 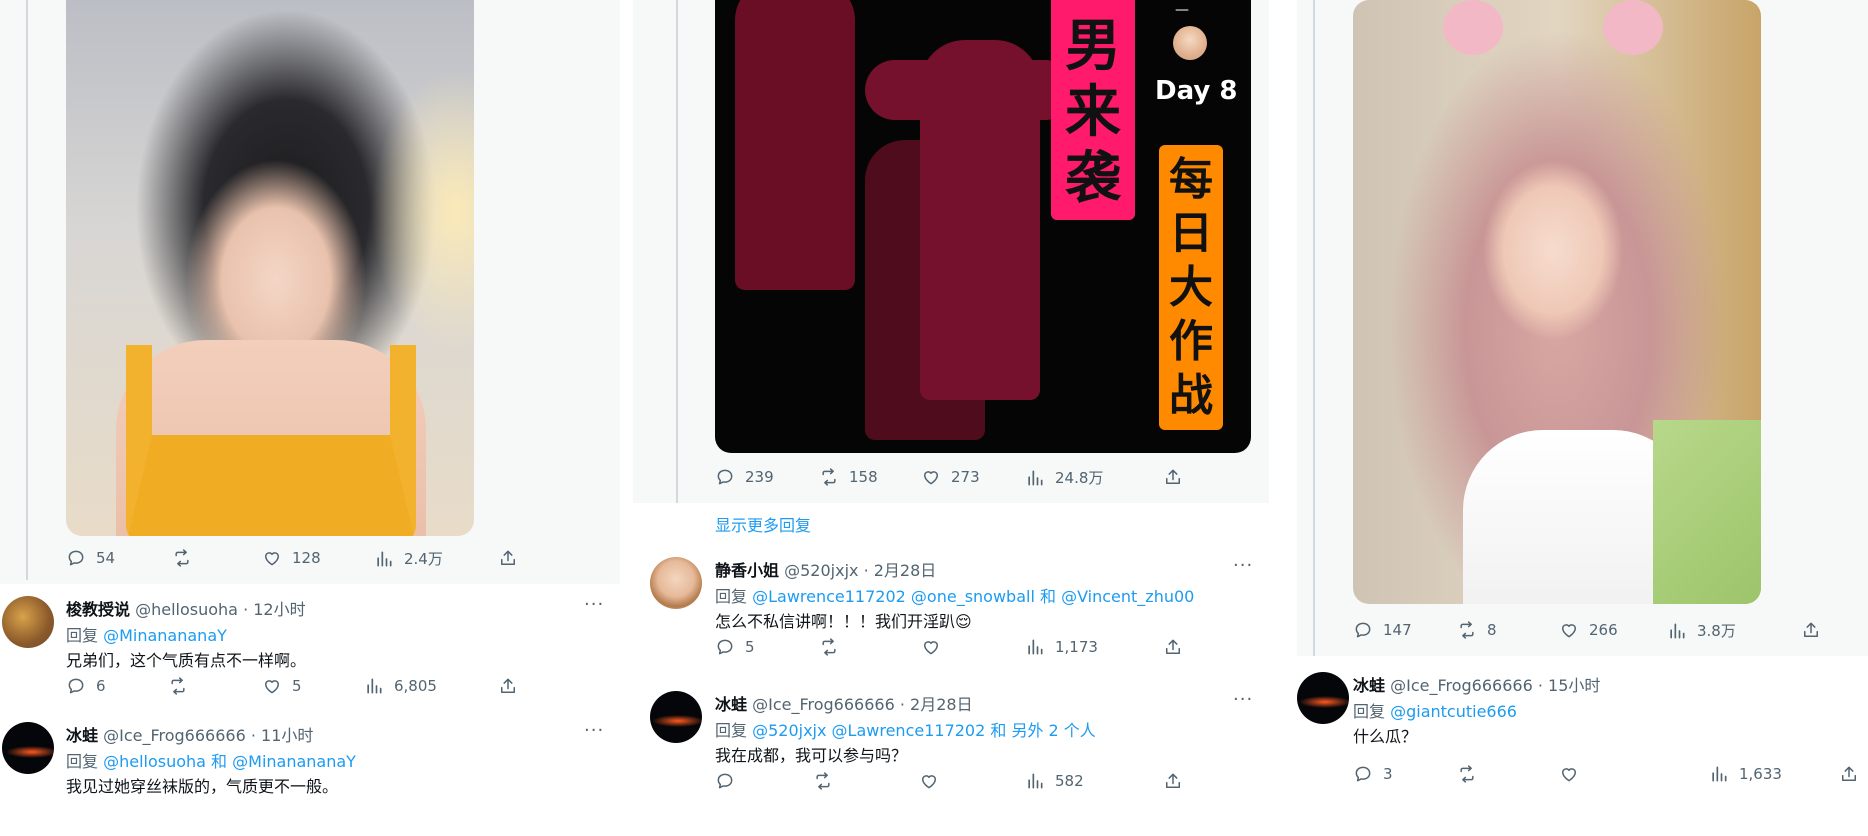 What do you see at coordinates (924, 730) in the screenshot?
I see `mention-link: @520jxjx @Lawrence117202 和 另外 2 个人` at bounding box center [924, 730].